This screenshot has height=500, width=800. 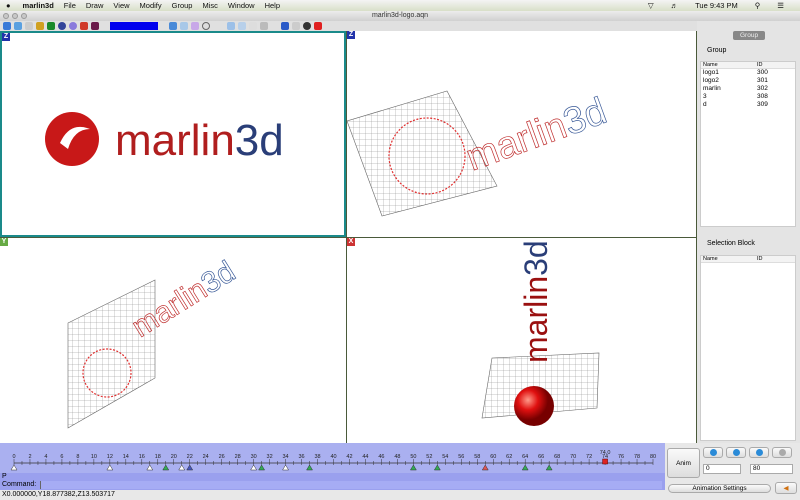 I want to click on current-frame-label: 74.0, so click(x=605, y=453).